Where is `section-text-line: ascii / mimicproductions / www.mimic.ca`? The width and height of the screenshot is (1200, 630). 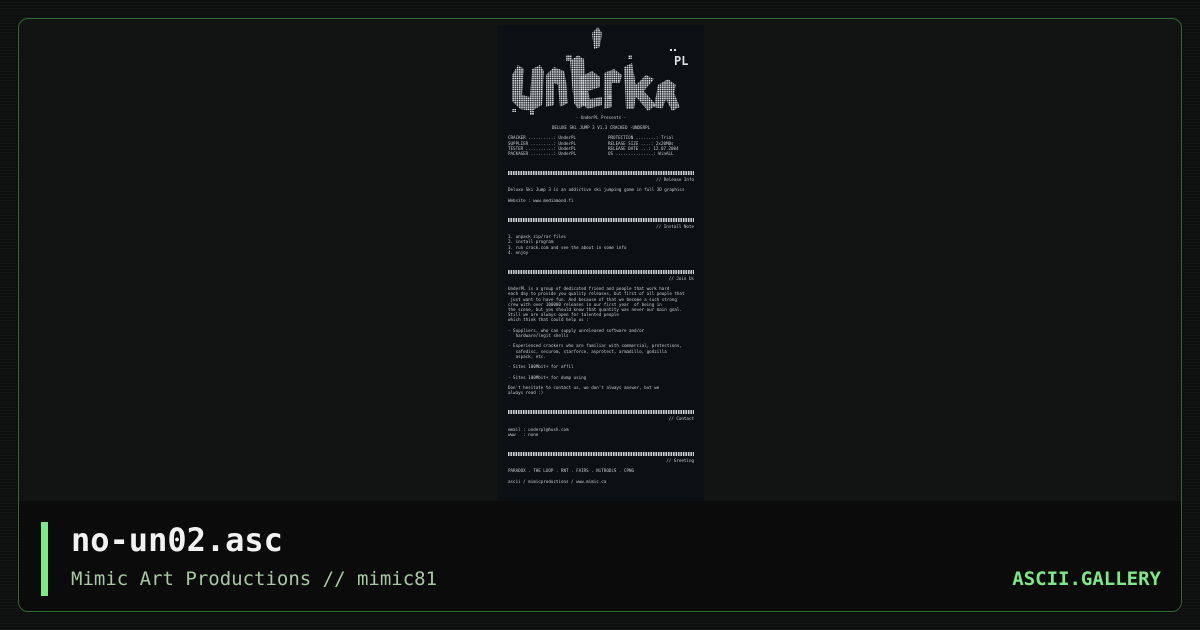
section-text-line: ascii / mimicproductions / www.mimic.ca is located at coordinates (557, 481).